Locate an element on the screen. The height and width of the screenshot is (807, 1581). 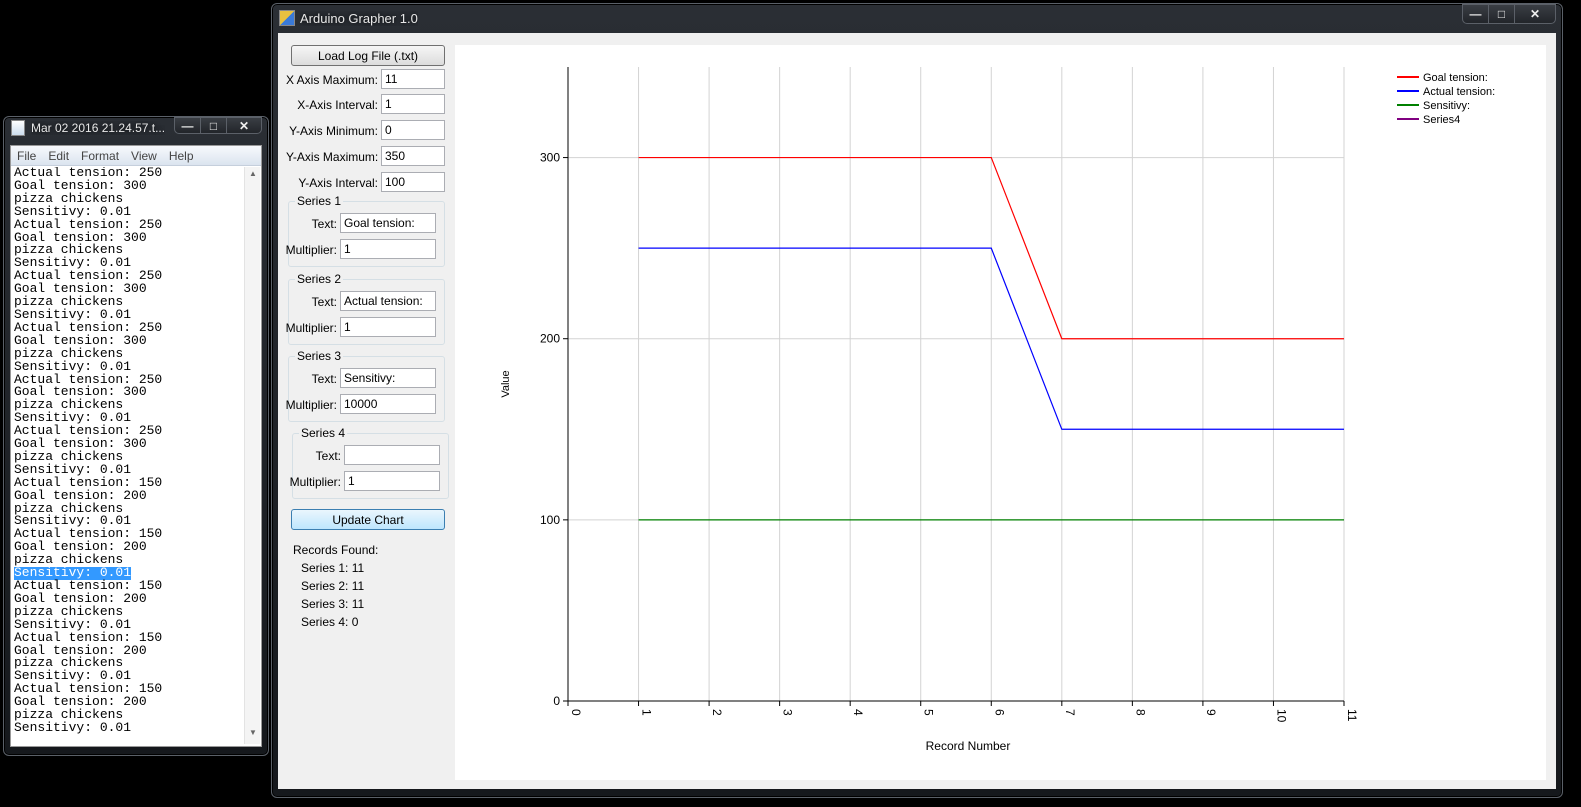
grapher-title: Arduino Grapher 1.0 is located at coordinates (359, 18).